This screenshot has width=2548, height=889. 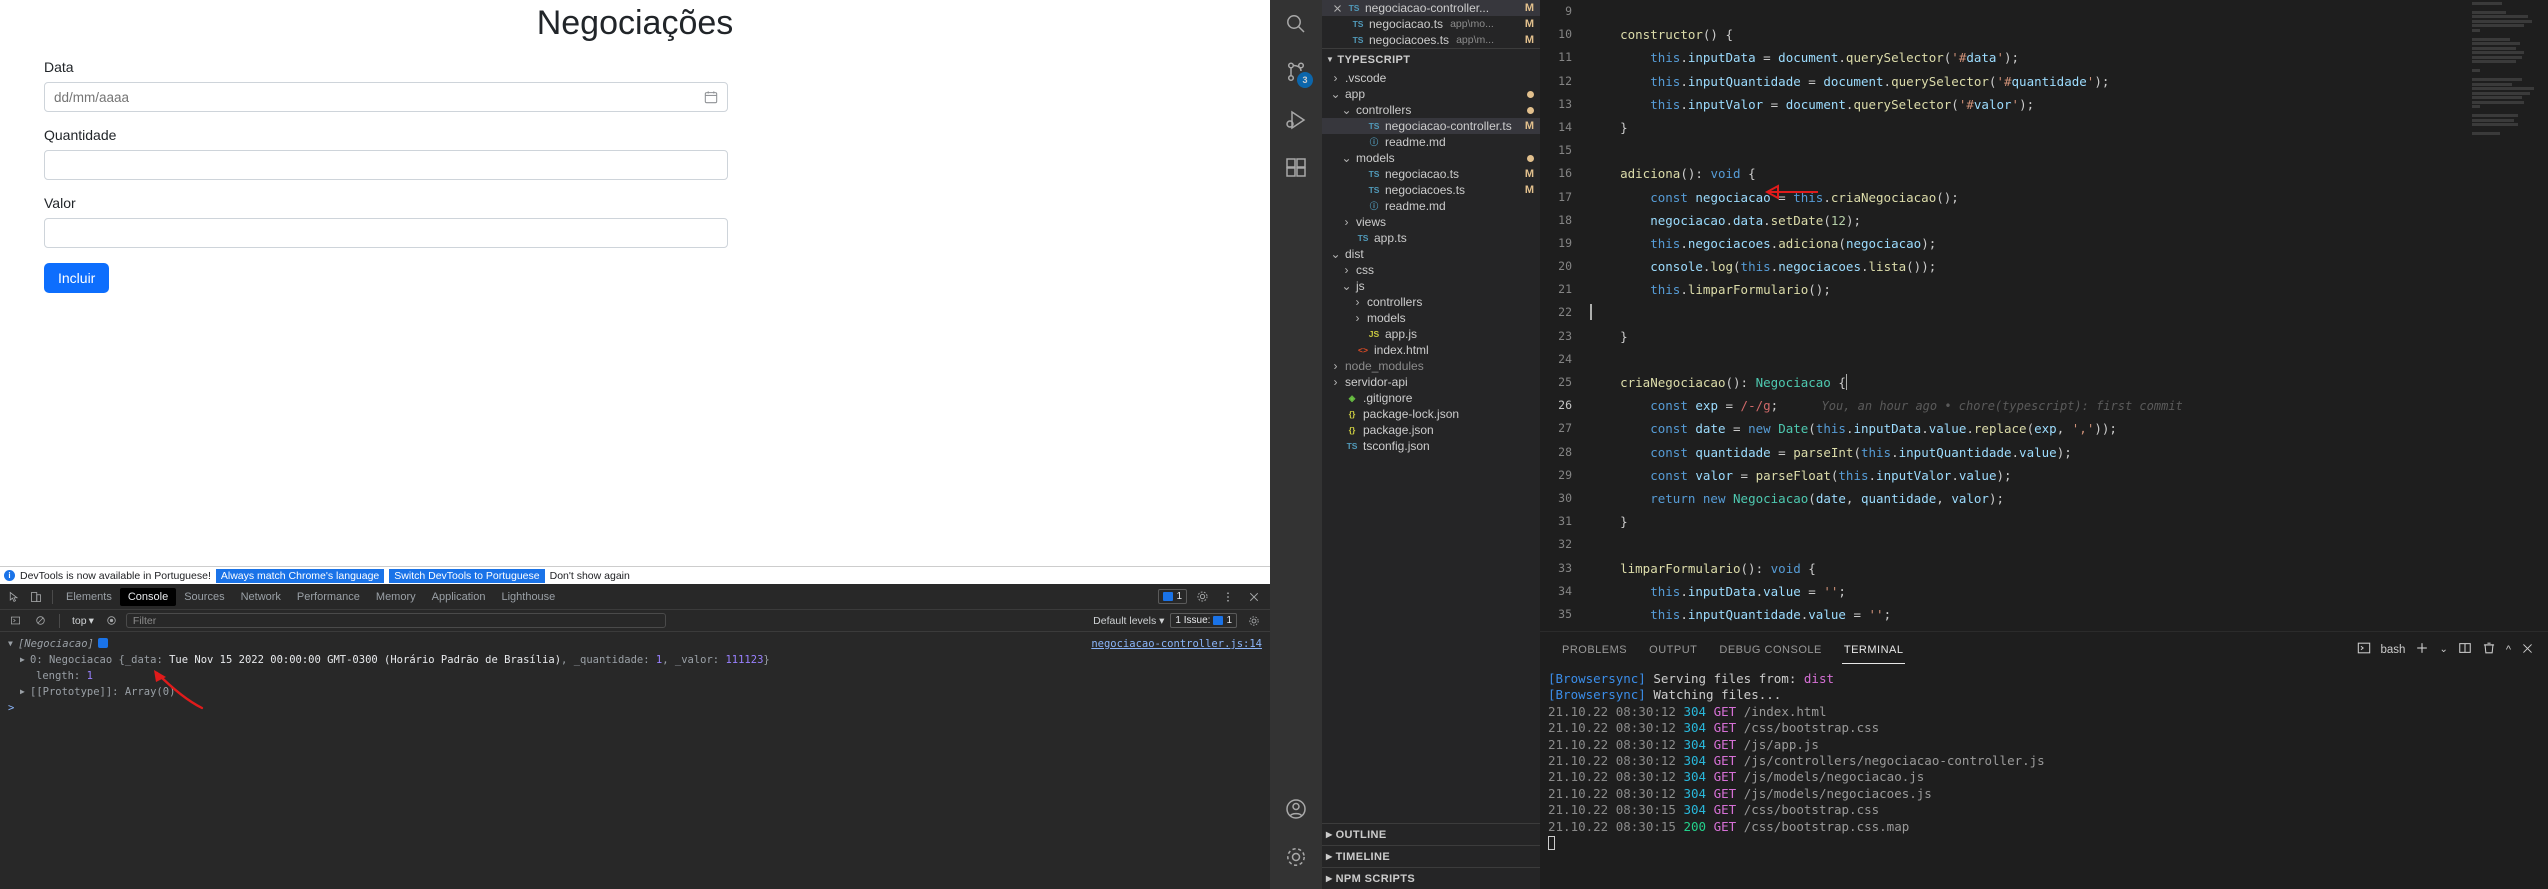 What do you see at coordinates (635, 708) in the screenshot?
I see `console-prompt: >` at bounding box center [635, 708].